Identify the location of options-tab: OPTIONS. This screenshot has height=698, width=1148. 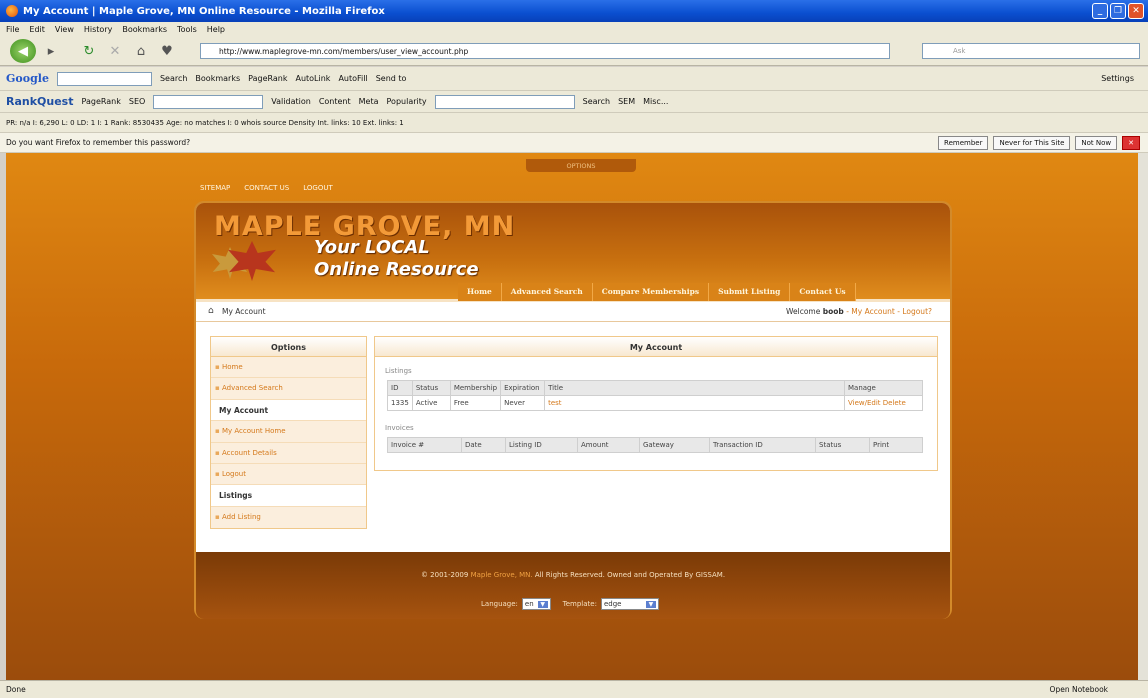
(581, 165).